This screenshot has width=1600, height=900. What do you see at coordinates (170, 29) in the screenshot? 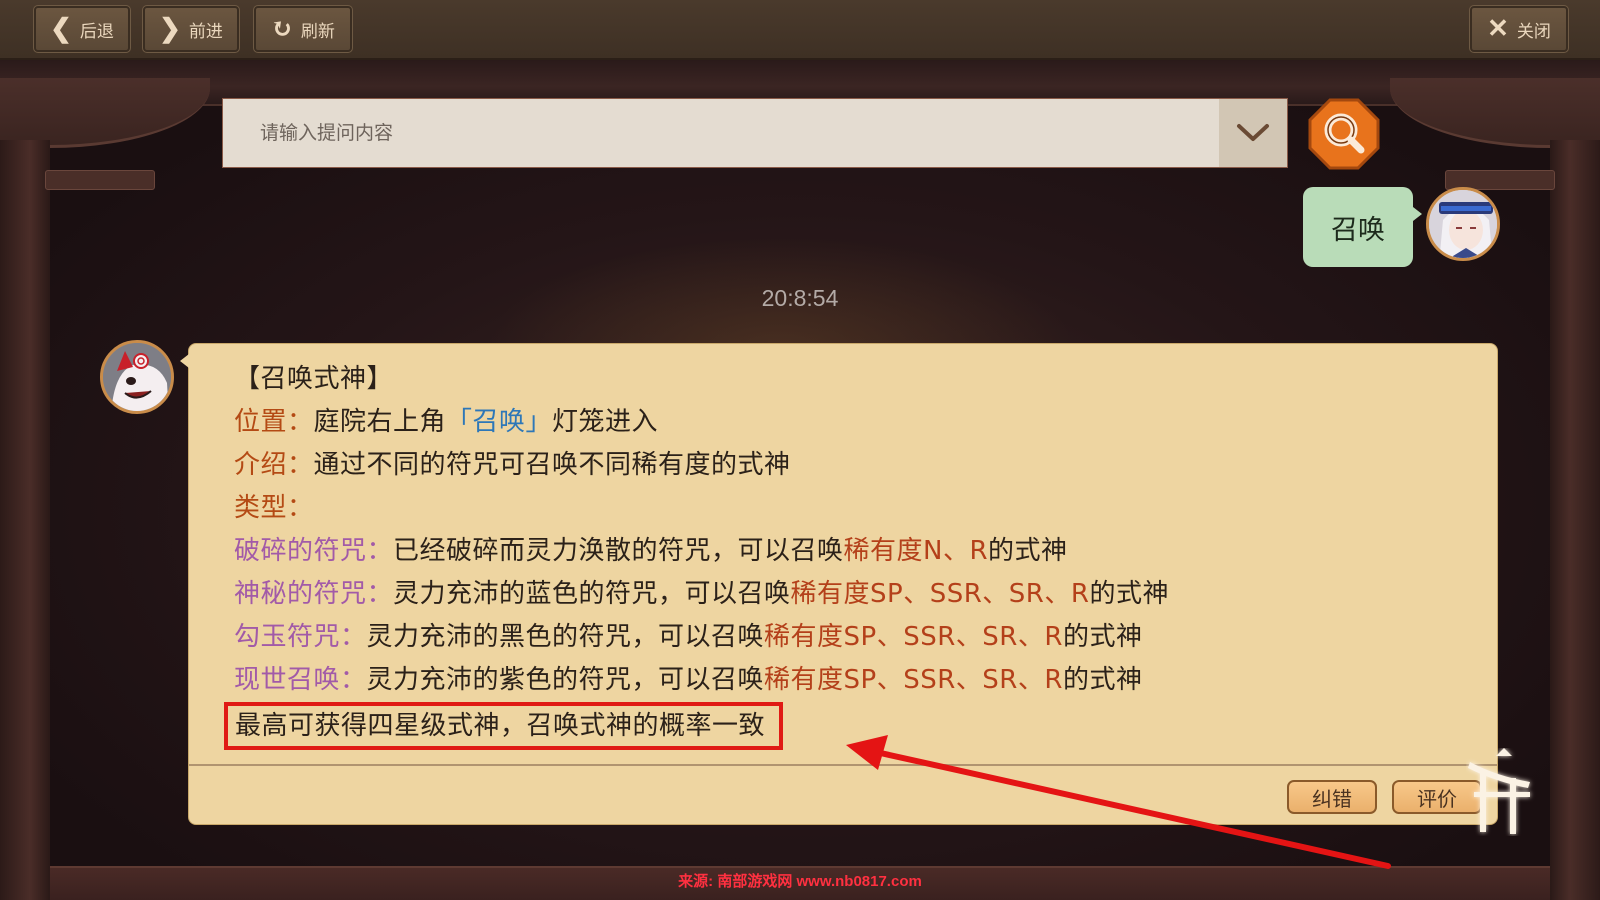
I see `chevron-right-icon: ❯` at bounding box center [170, 29].